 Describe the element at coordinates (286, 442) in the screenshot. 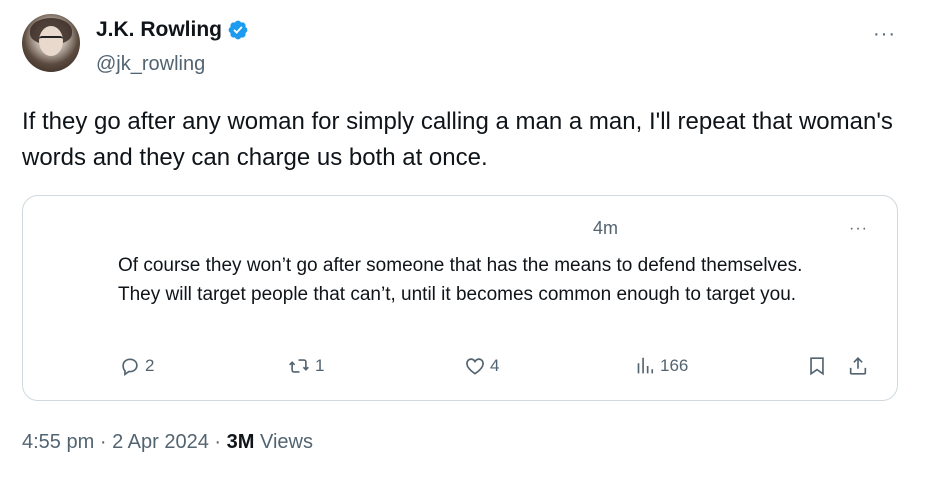

I see `tweet-views-label: Views` at that location.